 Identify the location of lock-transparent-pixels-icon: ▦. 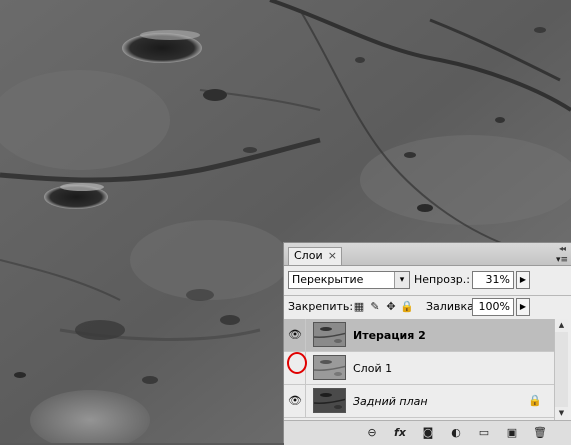
(359, 307).